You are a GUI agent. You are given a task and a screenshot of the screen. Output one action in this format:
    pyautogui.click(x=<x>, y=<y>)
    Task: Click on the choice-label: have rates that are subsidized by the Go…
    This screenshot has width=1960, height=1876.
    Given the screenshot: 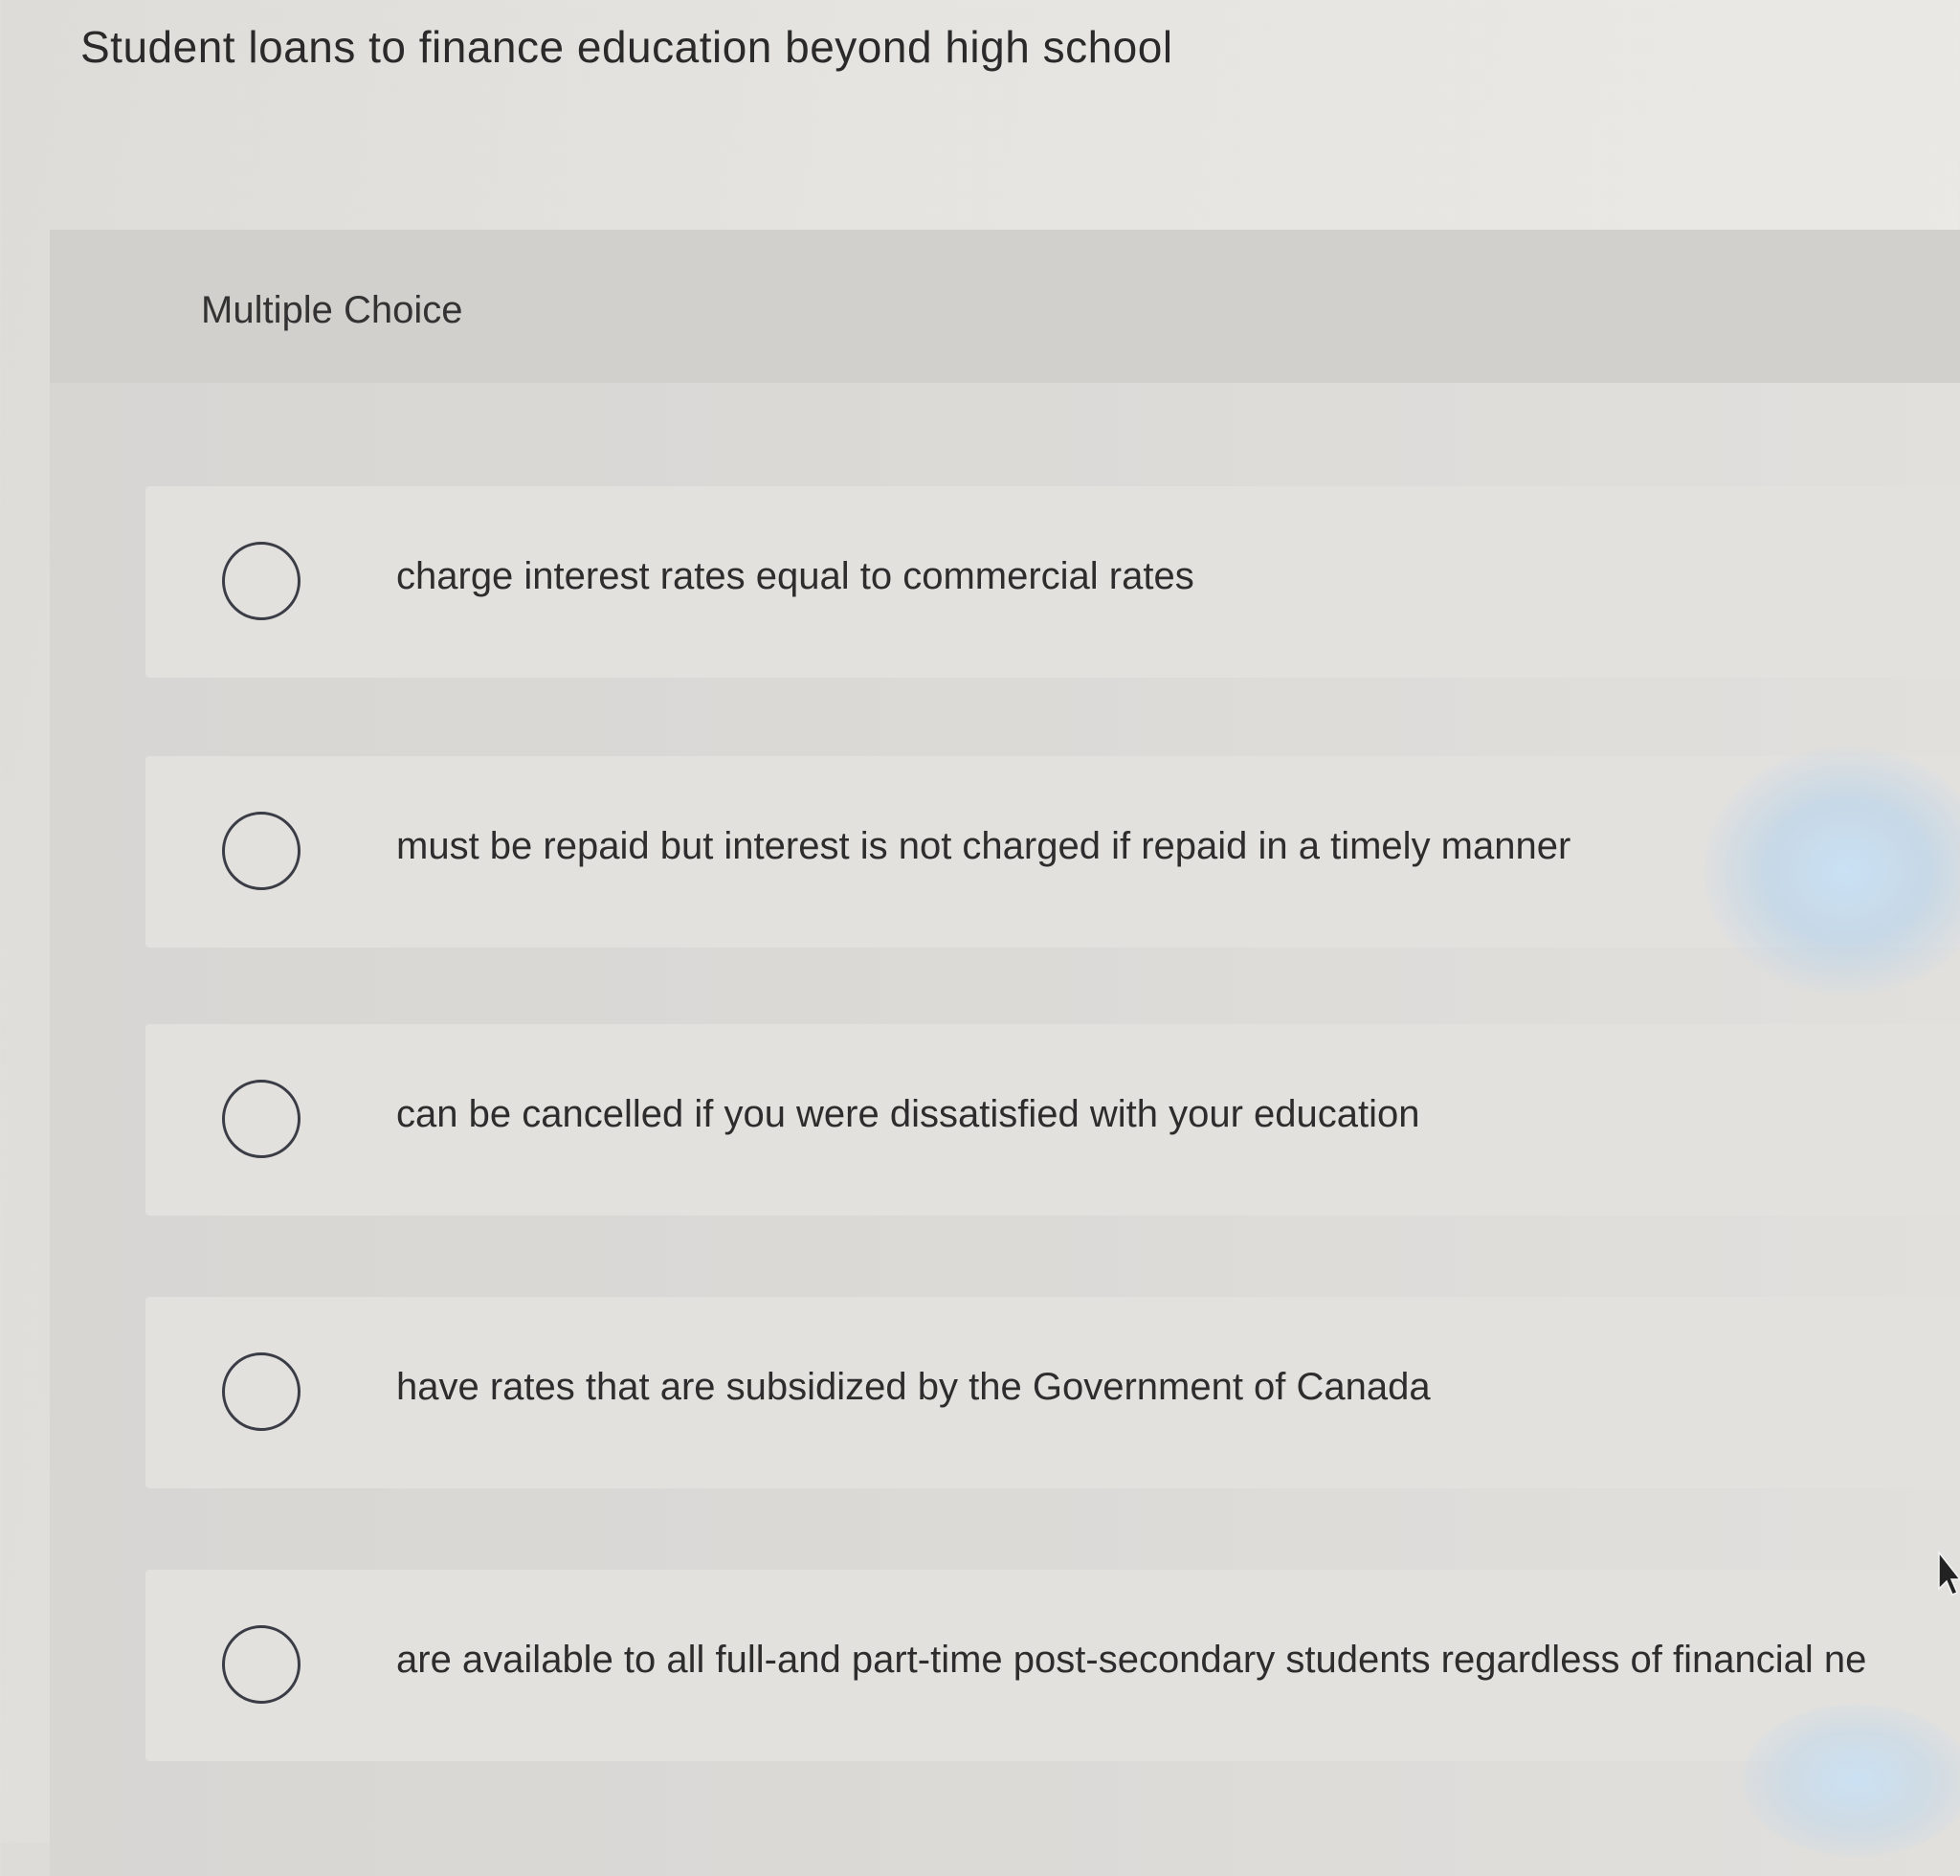 What is the action you would take?
    pyautogui.click(x=914, y=1387)
    